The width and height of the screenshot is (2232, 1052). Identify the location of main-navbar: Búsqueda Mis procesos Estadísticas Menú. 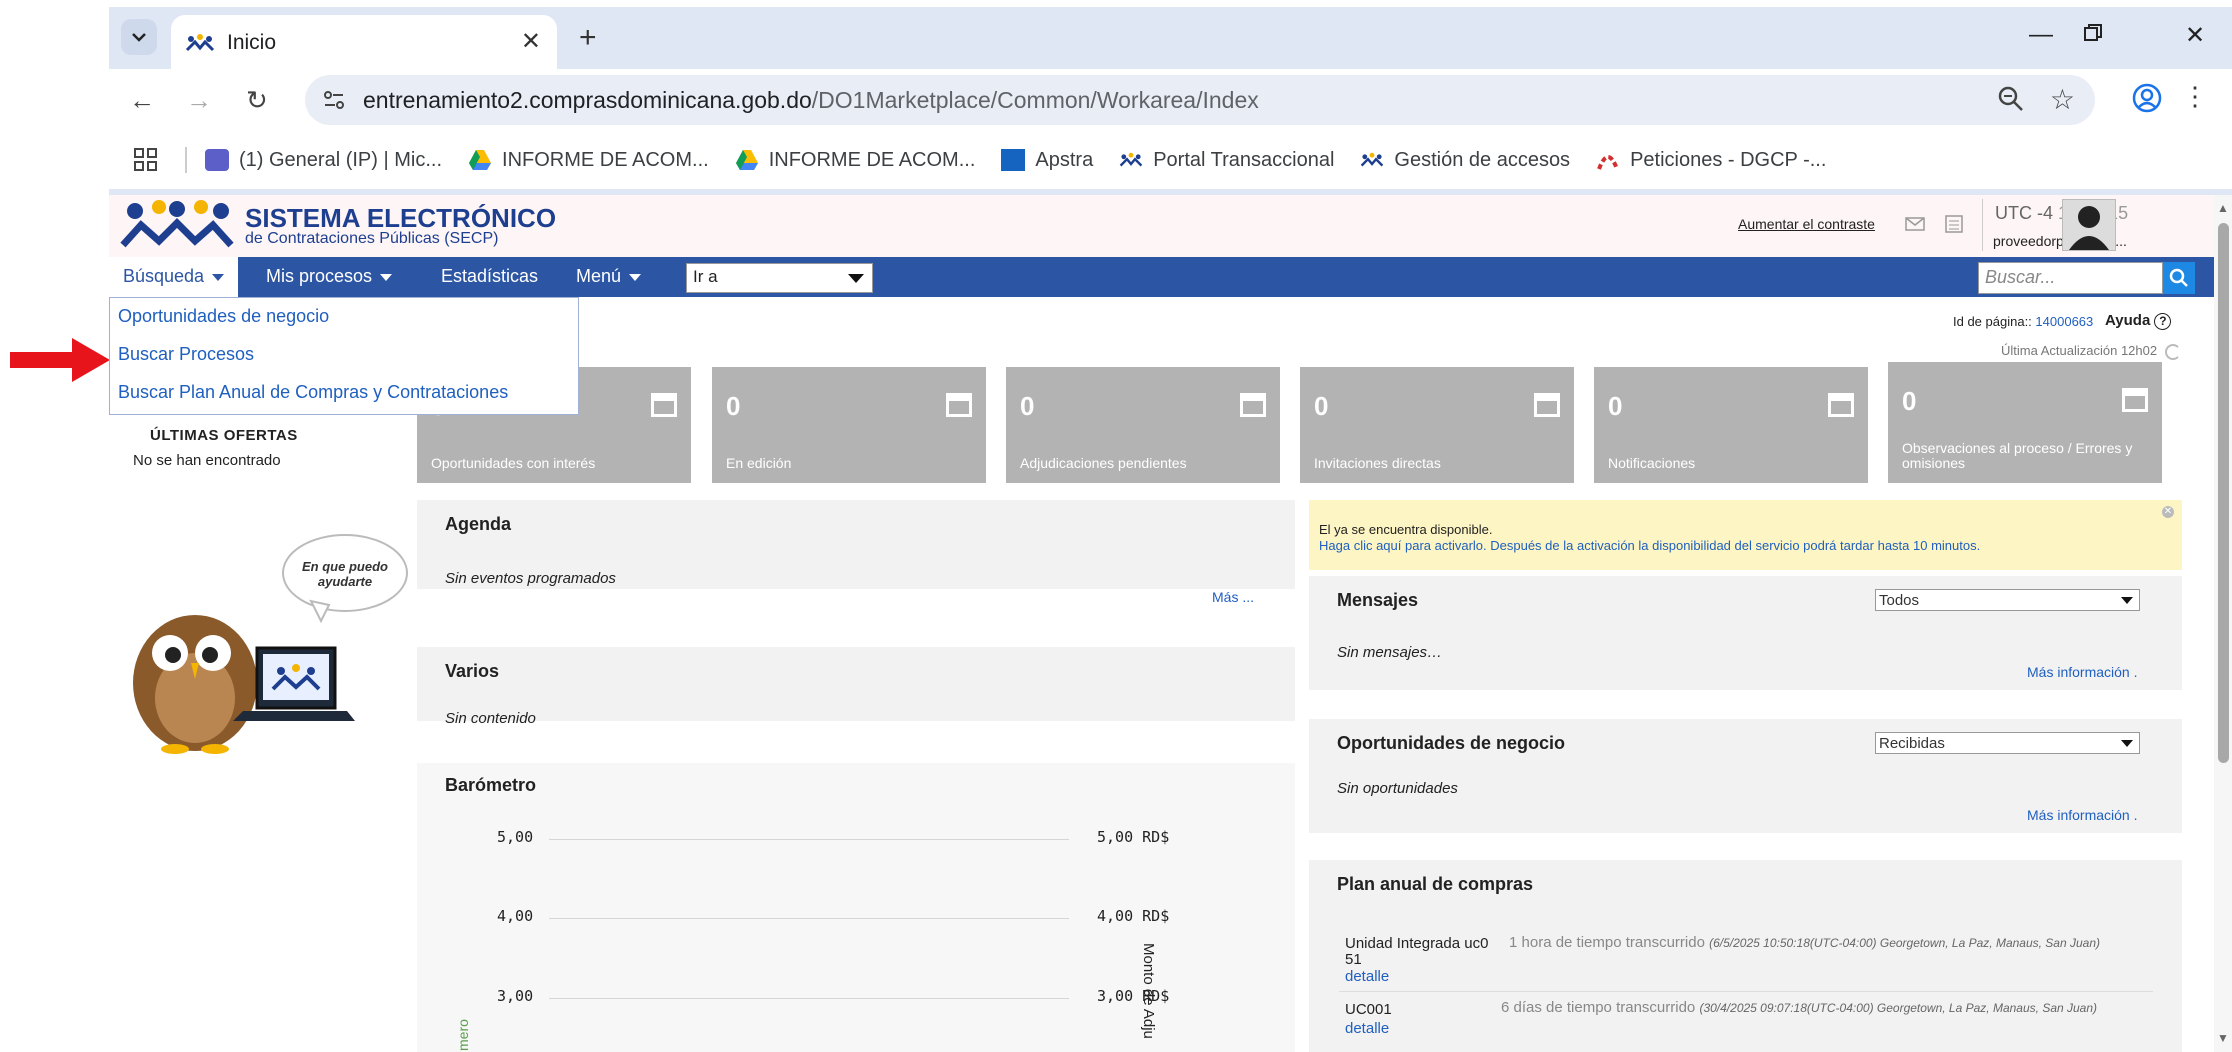
(1161, 277).